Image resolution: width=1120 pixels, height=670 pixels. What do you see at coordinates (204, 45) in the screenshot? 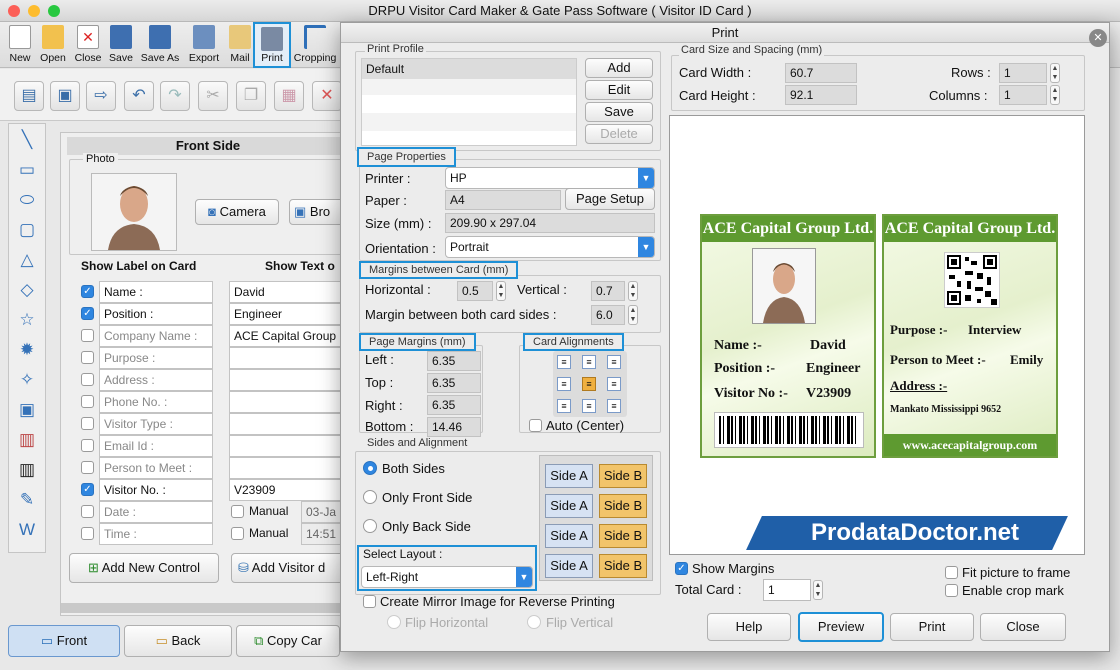
I see `export-button: Export` at bounding box center [204, 45].